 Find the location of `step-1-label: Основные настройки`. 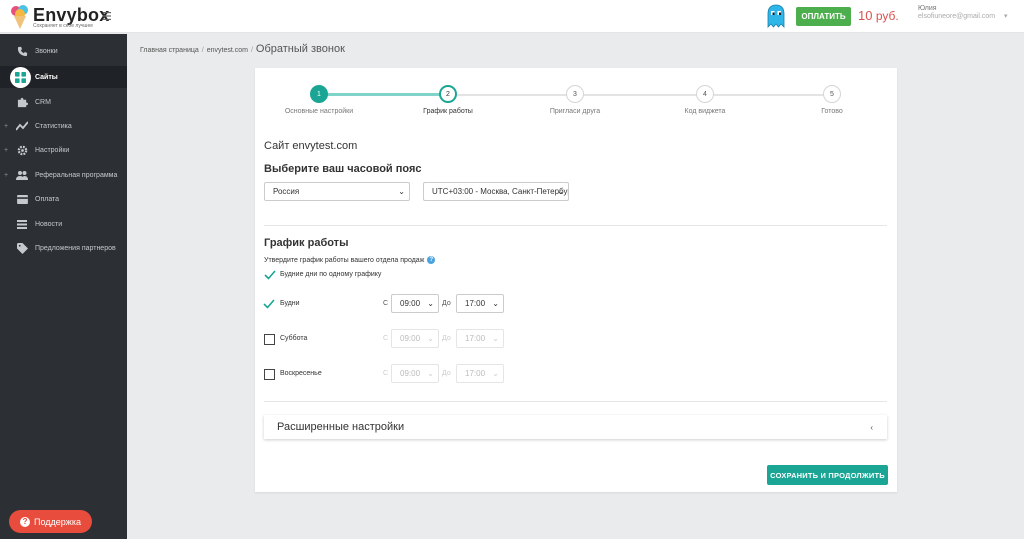

step-1-label: Основные настройки is located at coordinates (319, 111).